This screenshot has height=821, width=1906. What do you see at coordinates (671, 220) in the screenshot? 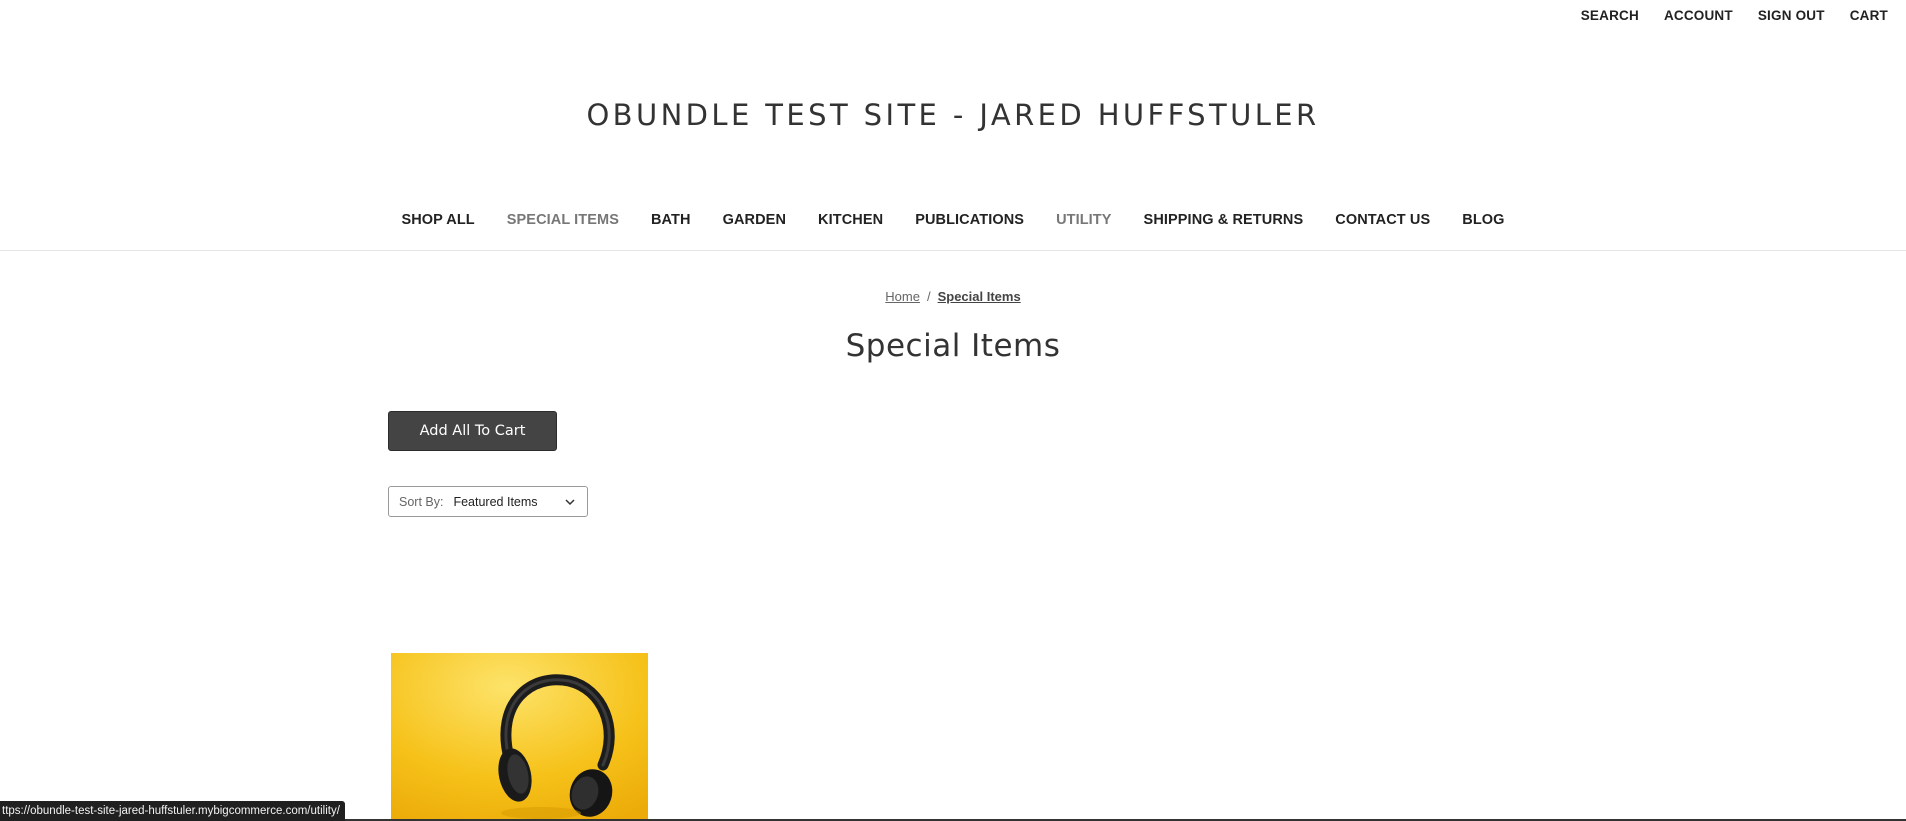
I see `nav-item-bath: BATH` at bounding box center [671, 220].